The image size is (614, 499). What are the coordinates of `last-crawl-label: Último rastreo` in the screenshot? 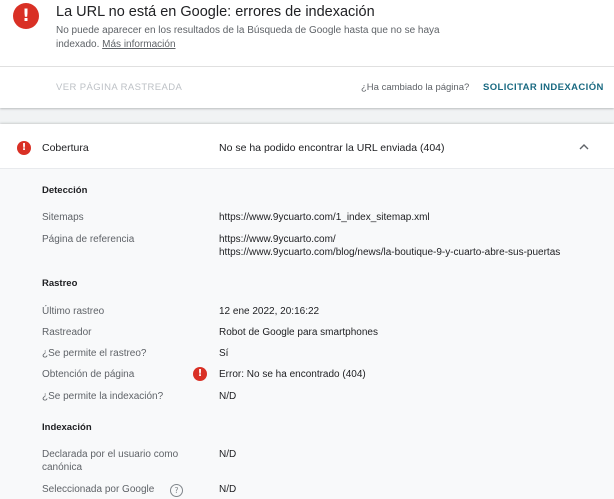 It's located at (73, 311).